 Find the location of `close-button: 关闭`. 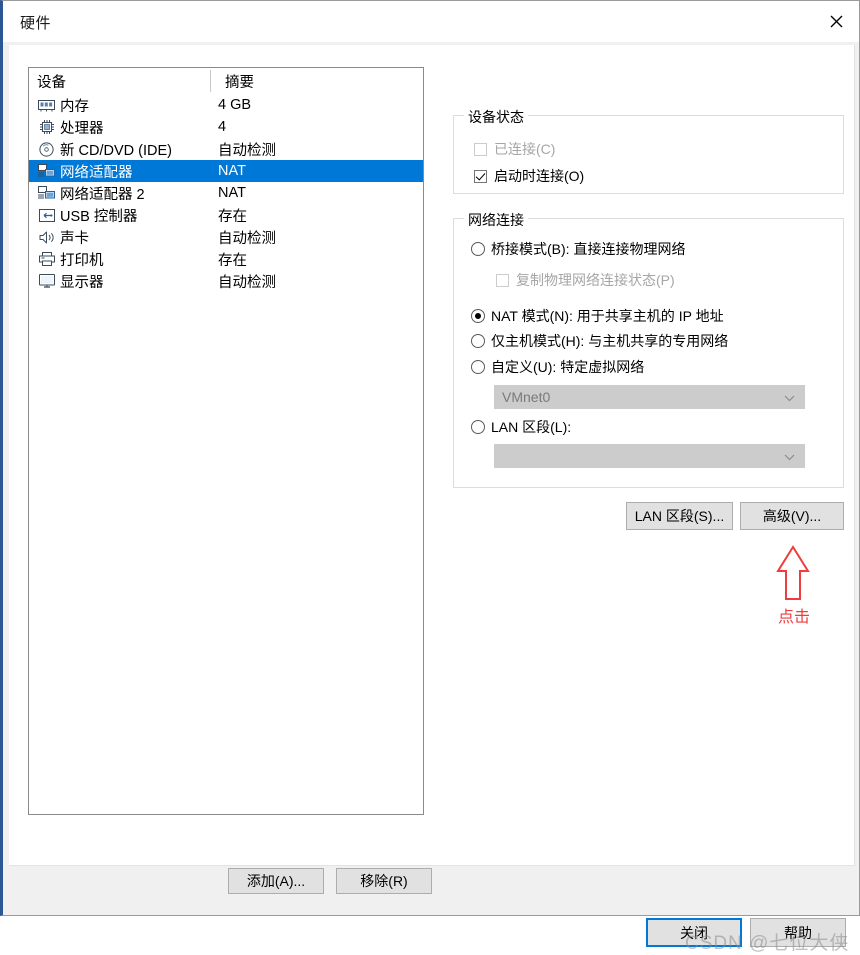

close-button: 关闭 is located at coordinates (694, 932).